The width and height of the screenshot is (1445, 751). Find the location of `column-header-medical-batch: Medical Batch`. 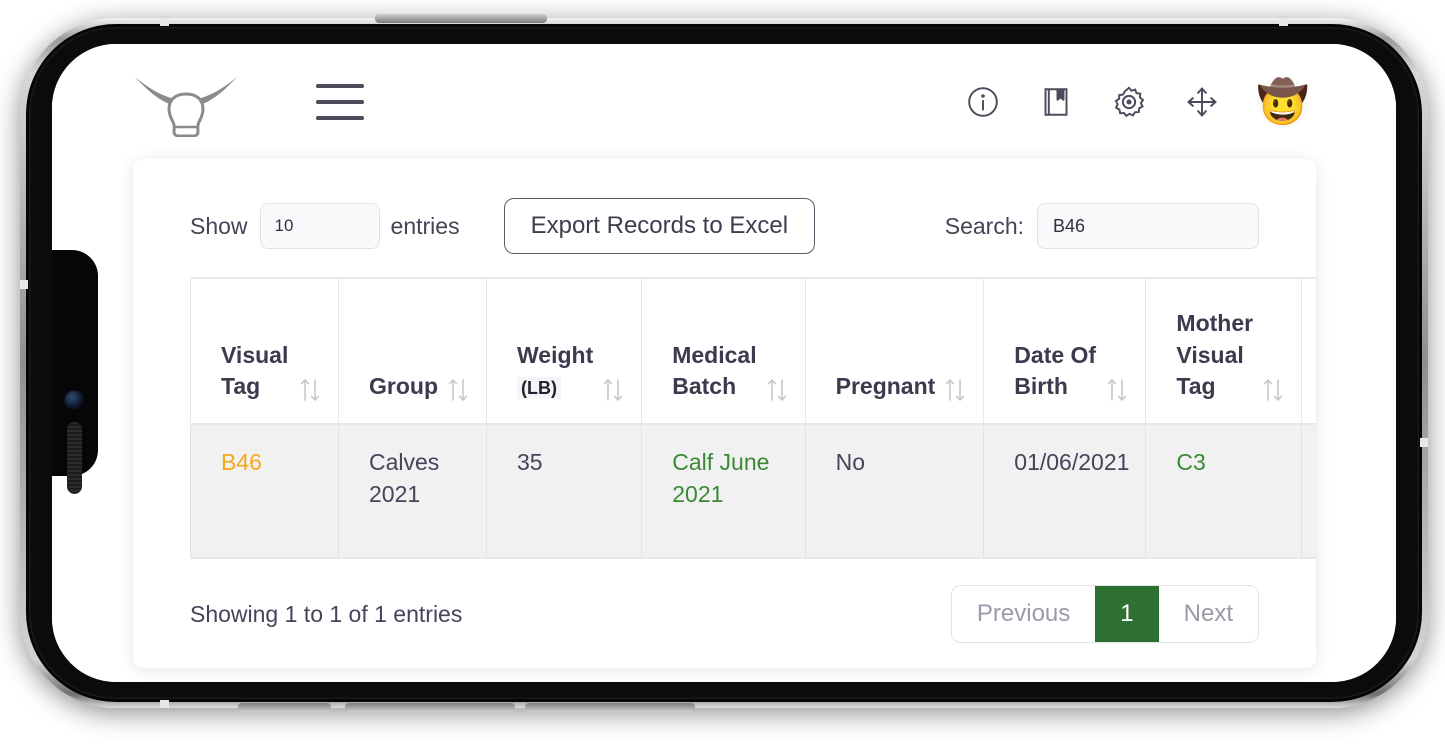

column-header-medical-batch: Medical Batch is located at coordinates (723, 351).